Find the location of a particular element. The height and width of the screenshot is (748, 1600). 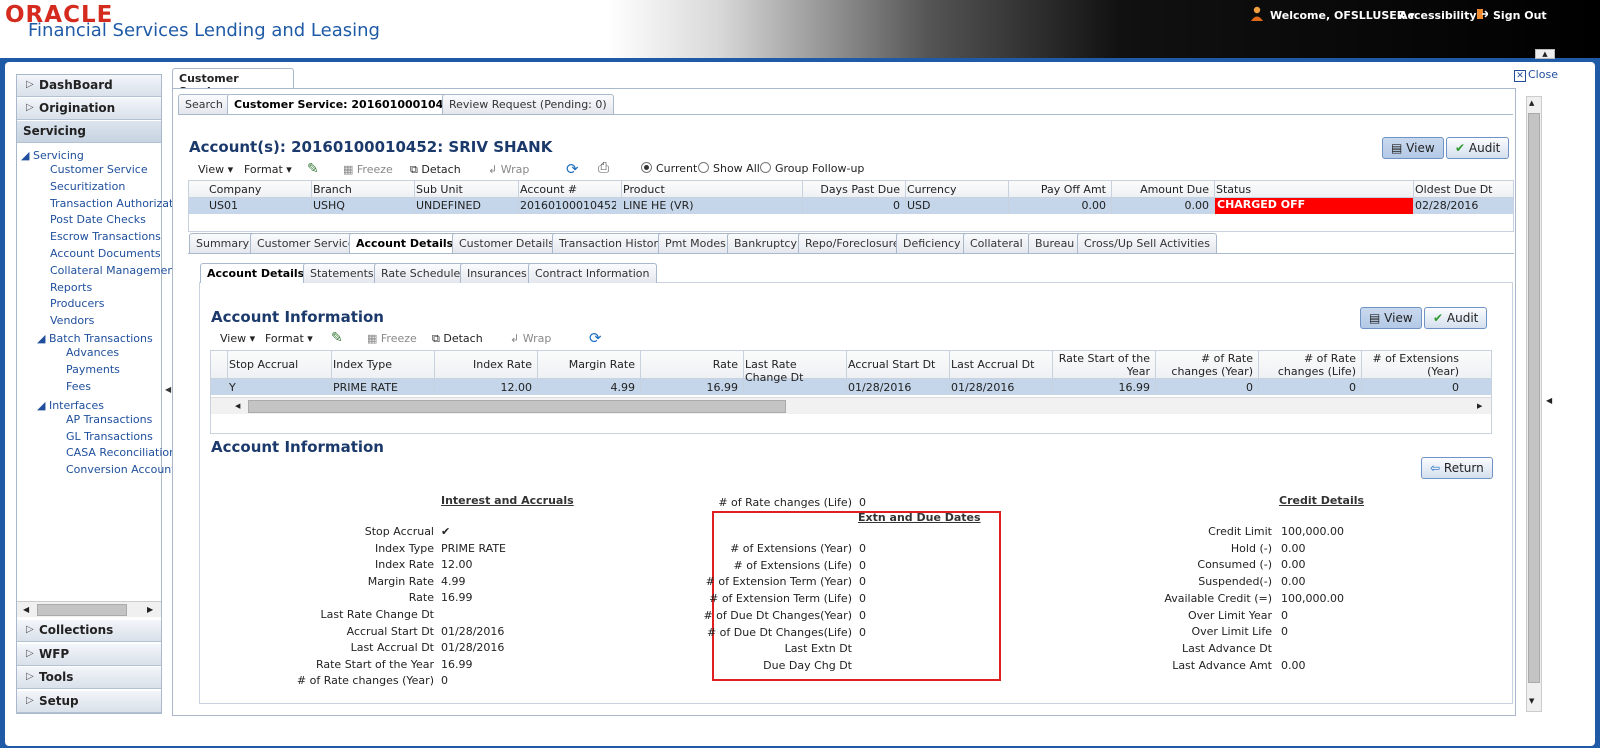

freeze-button: ▦ Freeze is located at coordinates (368, 169).